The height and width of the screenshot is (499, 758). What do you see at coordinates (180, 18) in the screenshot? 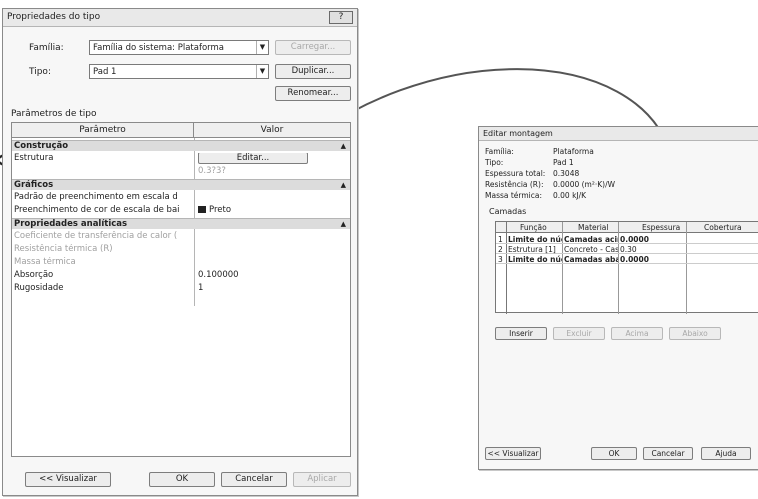
I see `title-bar: Propriedades do tipo ?` at bounding box center [180, 18].